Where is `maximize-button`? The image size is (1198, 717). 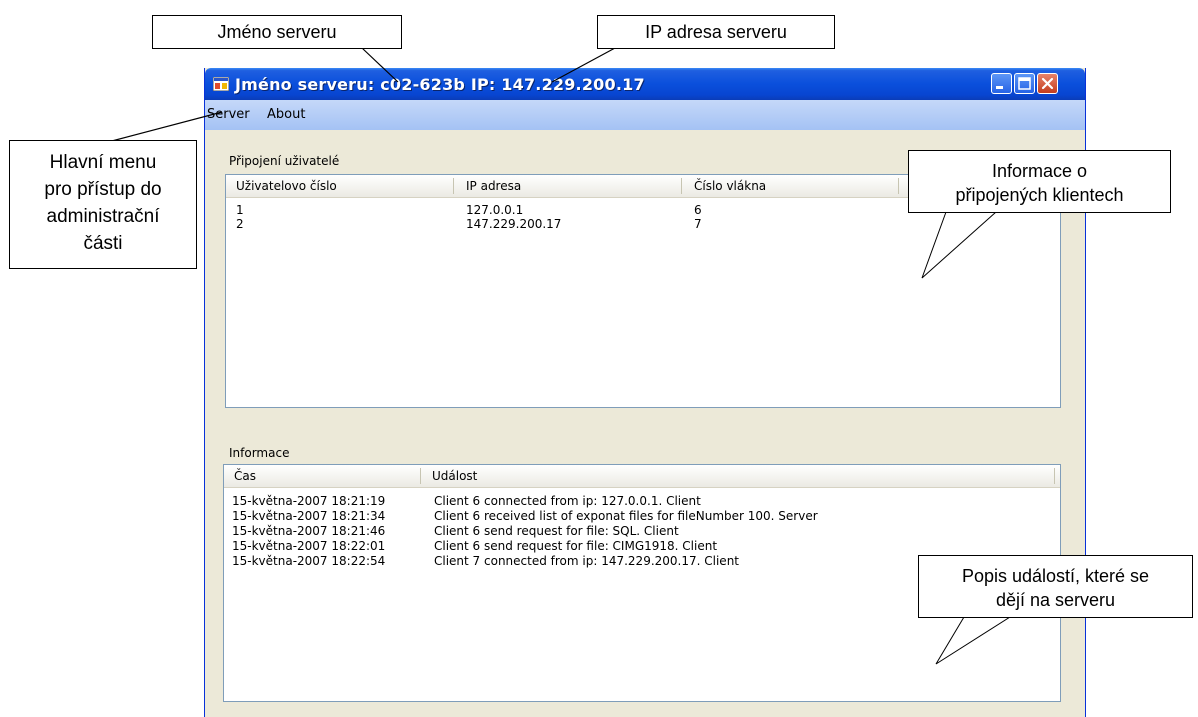
maximize-button is located at coordinates (1024, 83).